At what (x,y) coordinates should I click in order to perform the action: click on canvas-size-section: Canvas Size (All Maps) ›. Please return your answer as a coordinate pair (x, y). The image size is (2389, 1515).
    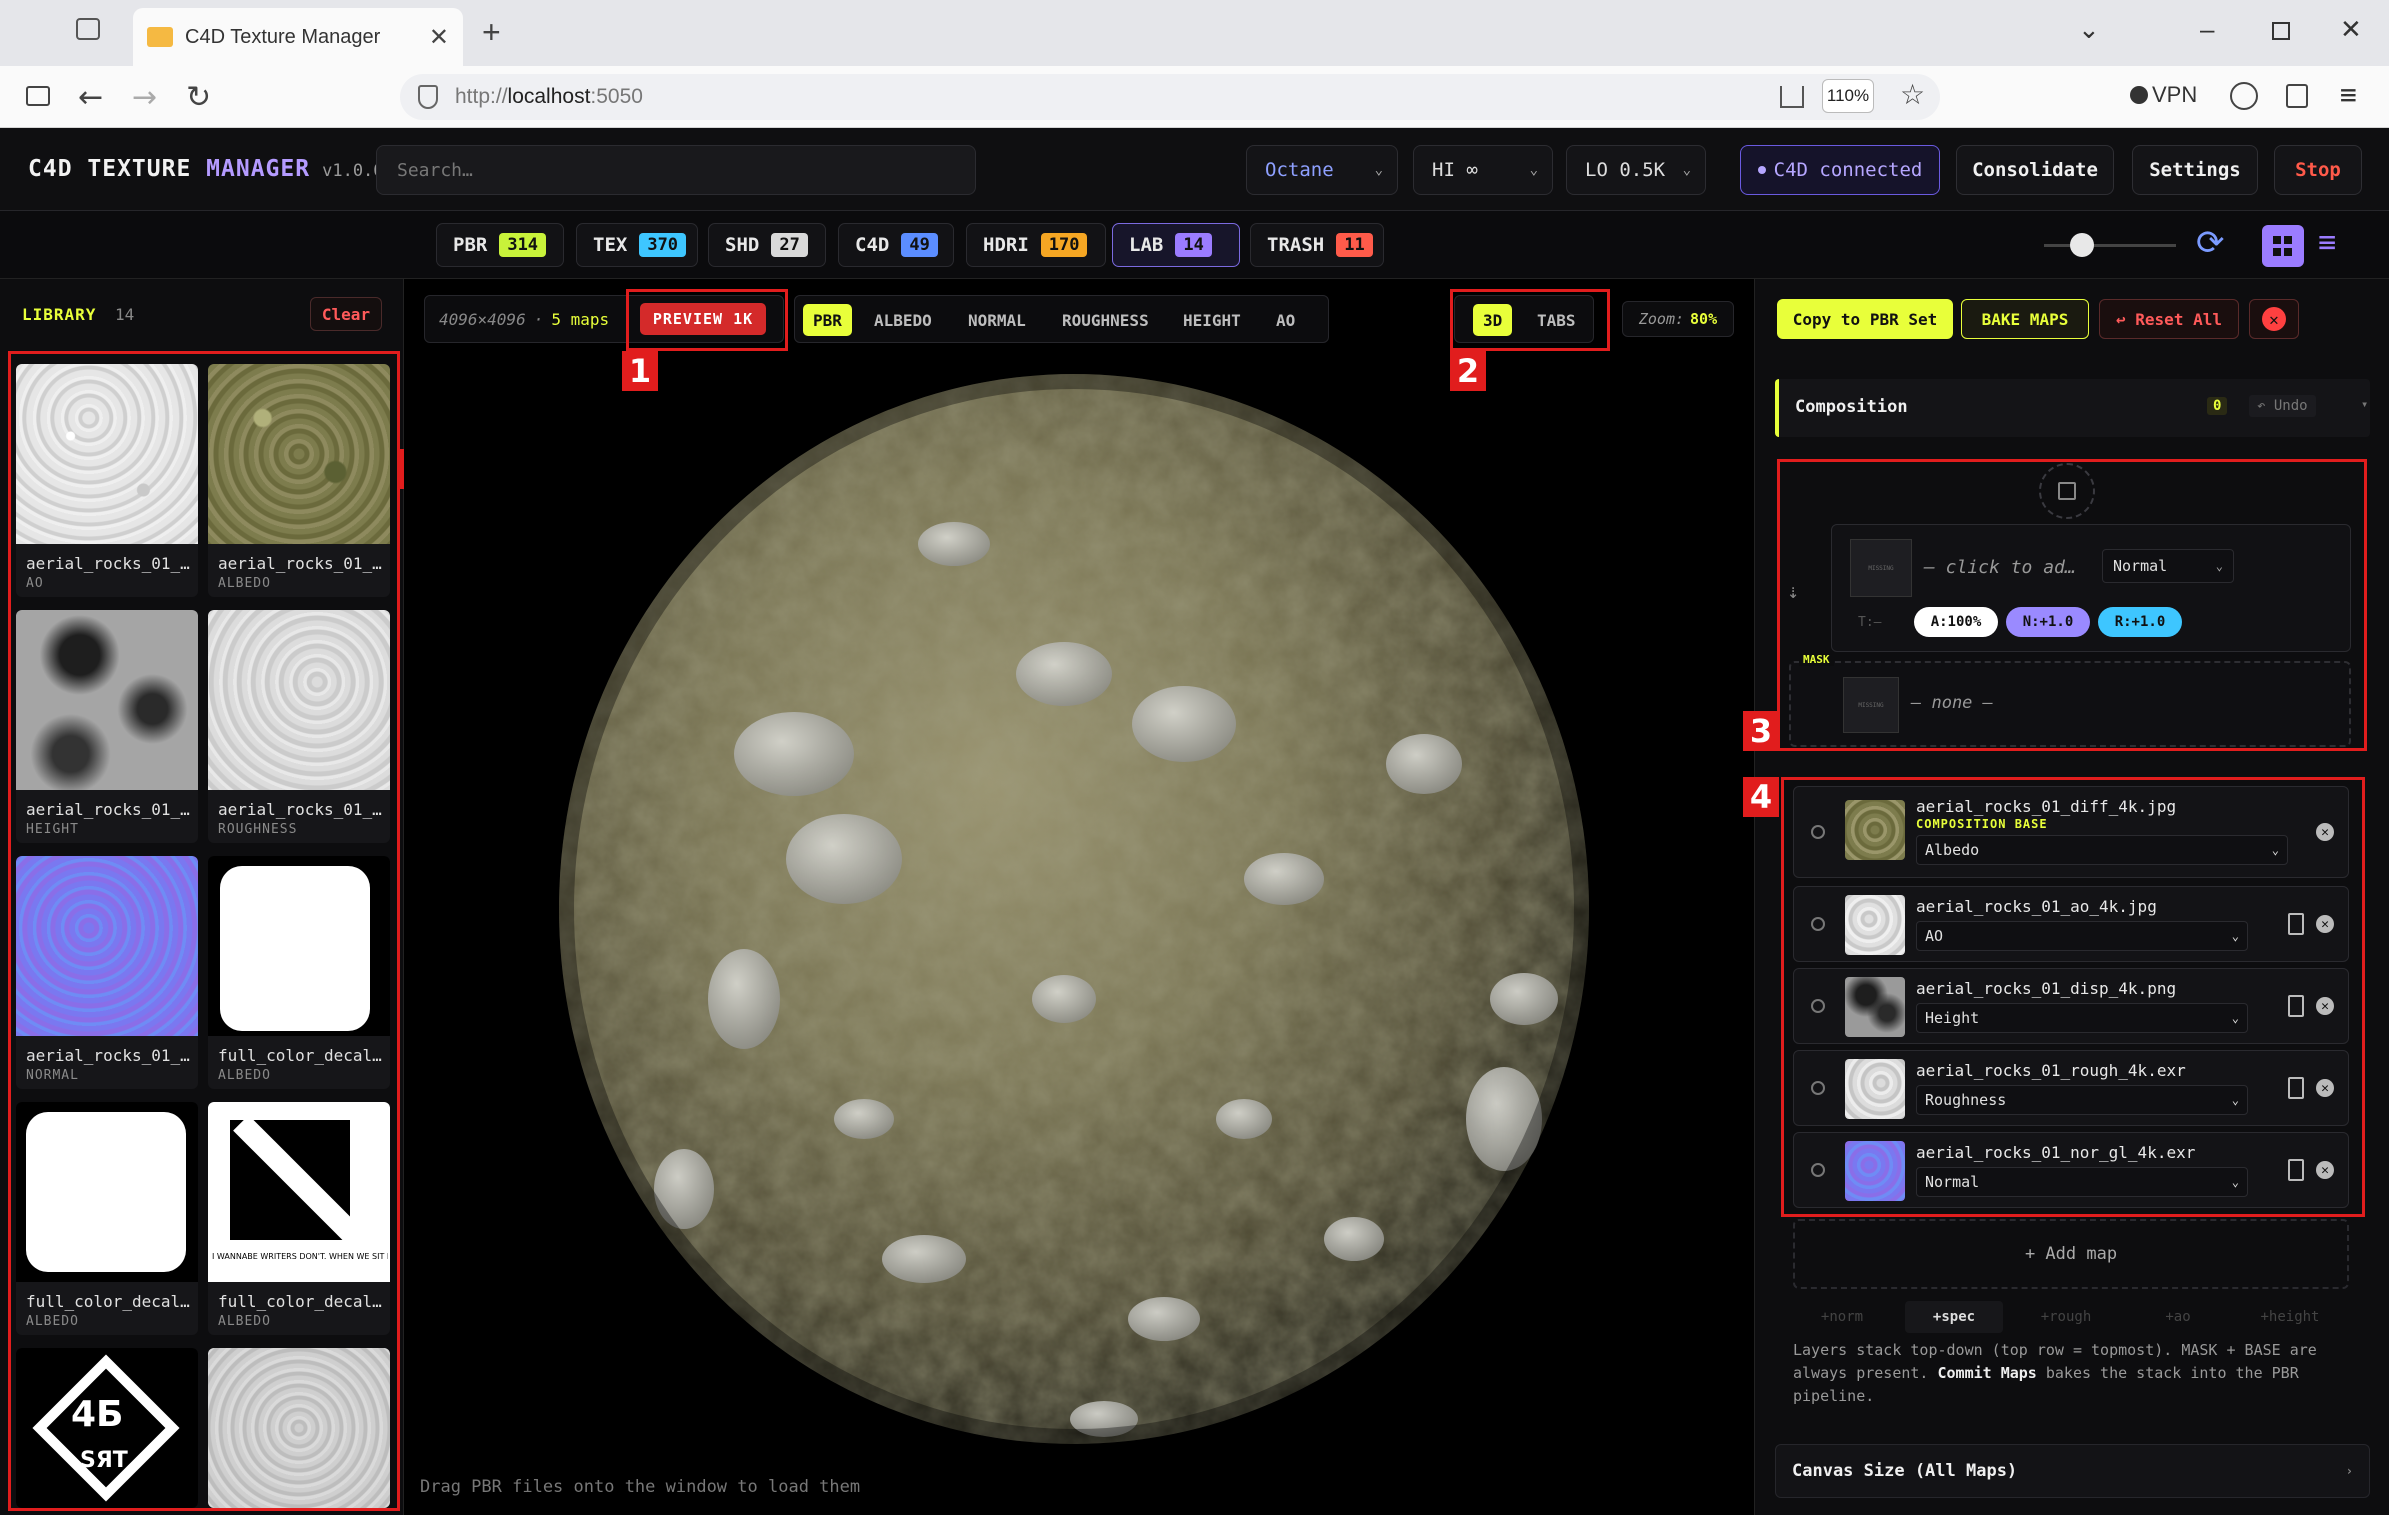
    Looking at the image, I should click on (2072, 1471).